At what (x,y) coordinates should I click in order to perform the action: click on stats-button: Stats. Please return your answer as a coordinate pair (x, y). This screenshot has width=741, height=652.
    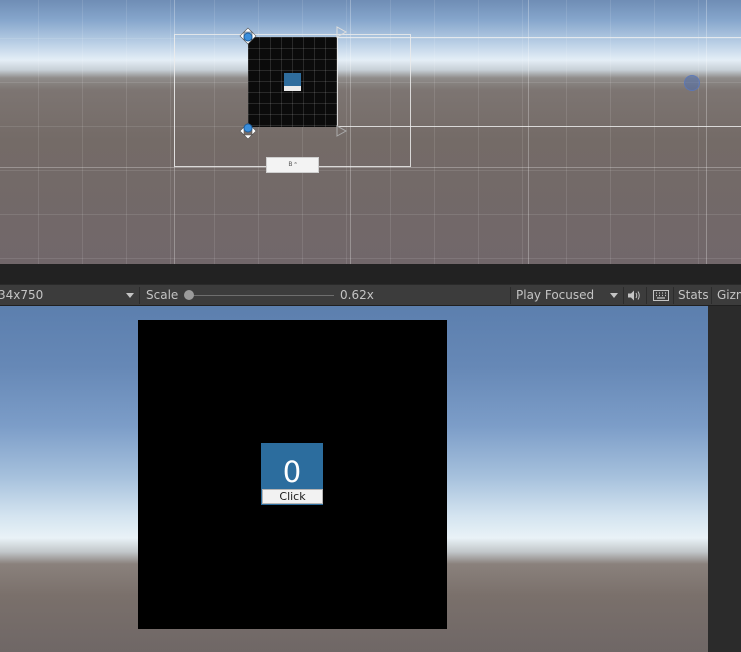
    Looking at the image, I should click on (693, 295).